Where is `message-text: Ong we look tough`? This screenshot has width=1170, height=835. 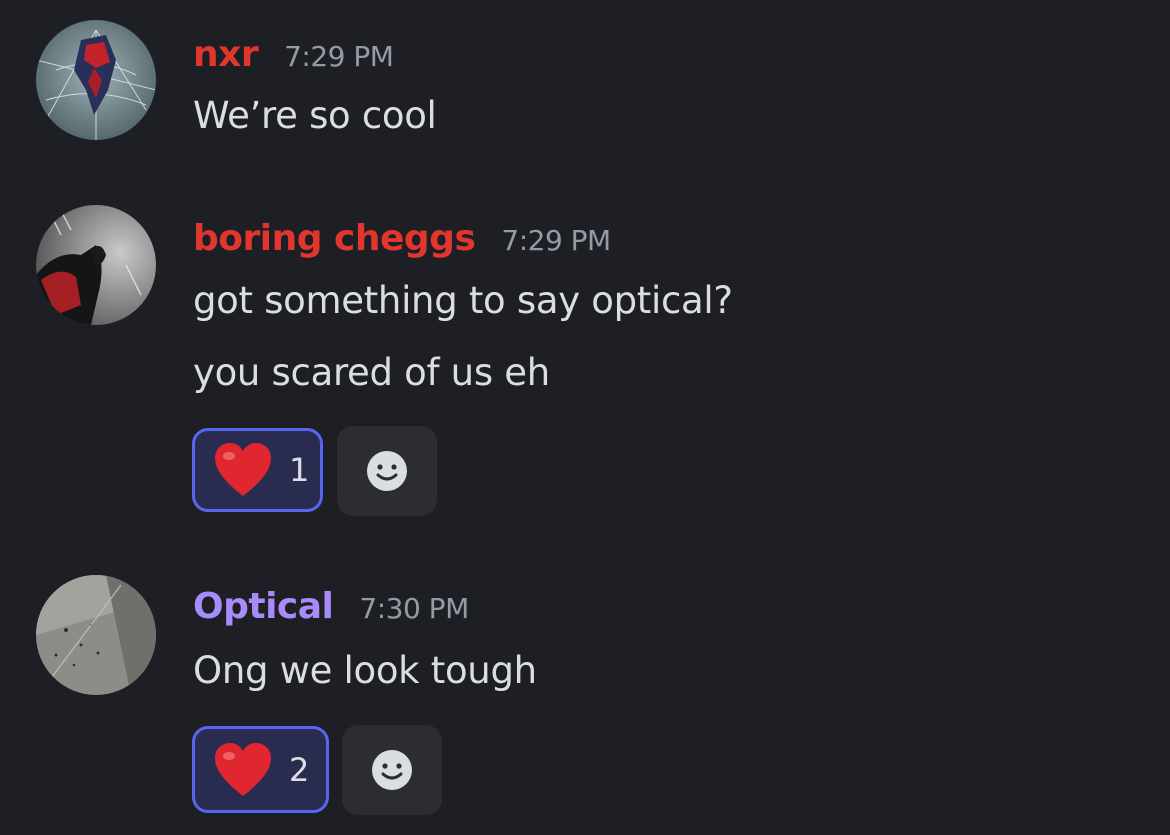
message-text: Ong we look tough is located at coordinates (365, 670).